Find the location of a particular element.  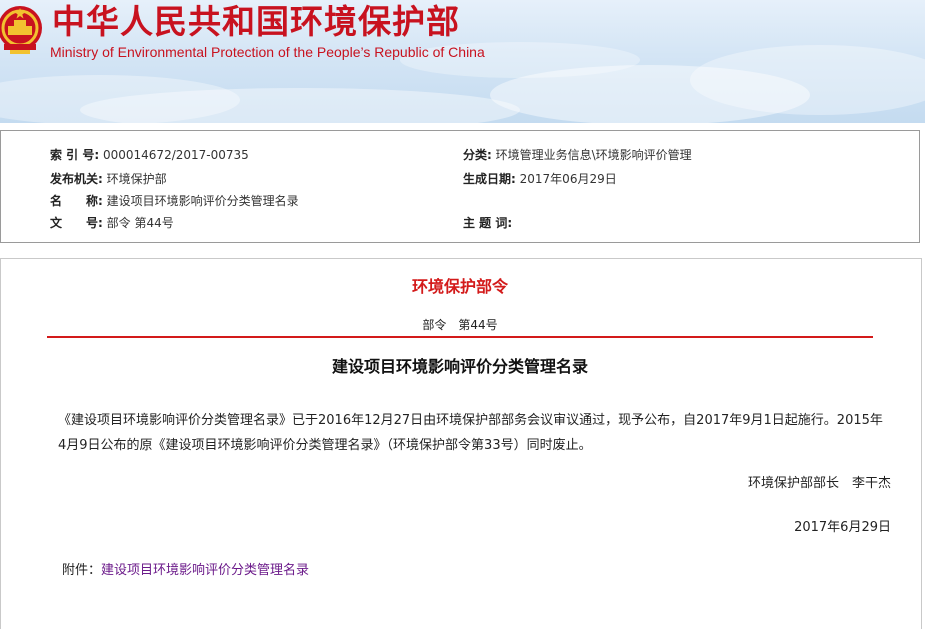

meta-date-label: 生成日期: is located at coordinates (489, 179).